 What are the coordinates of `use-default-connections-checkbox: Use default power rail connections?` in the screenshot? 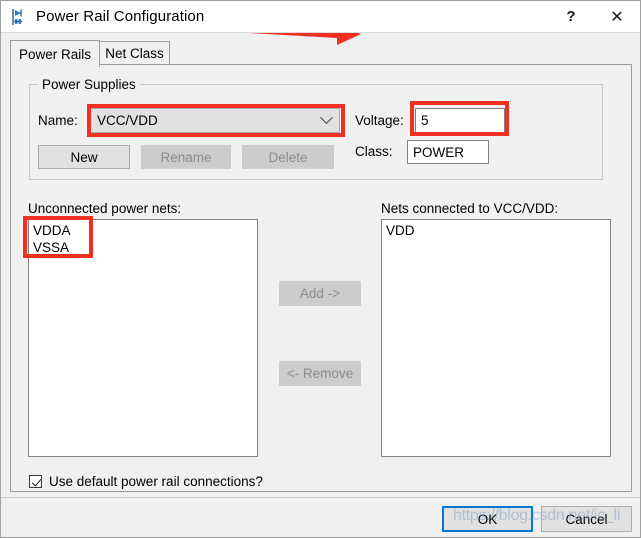 It's located at (146, 481).